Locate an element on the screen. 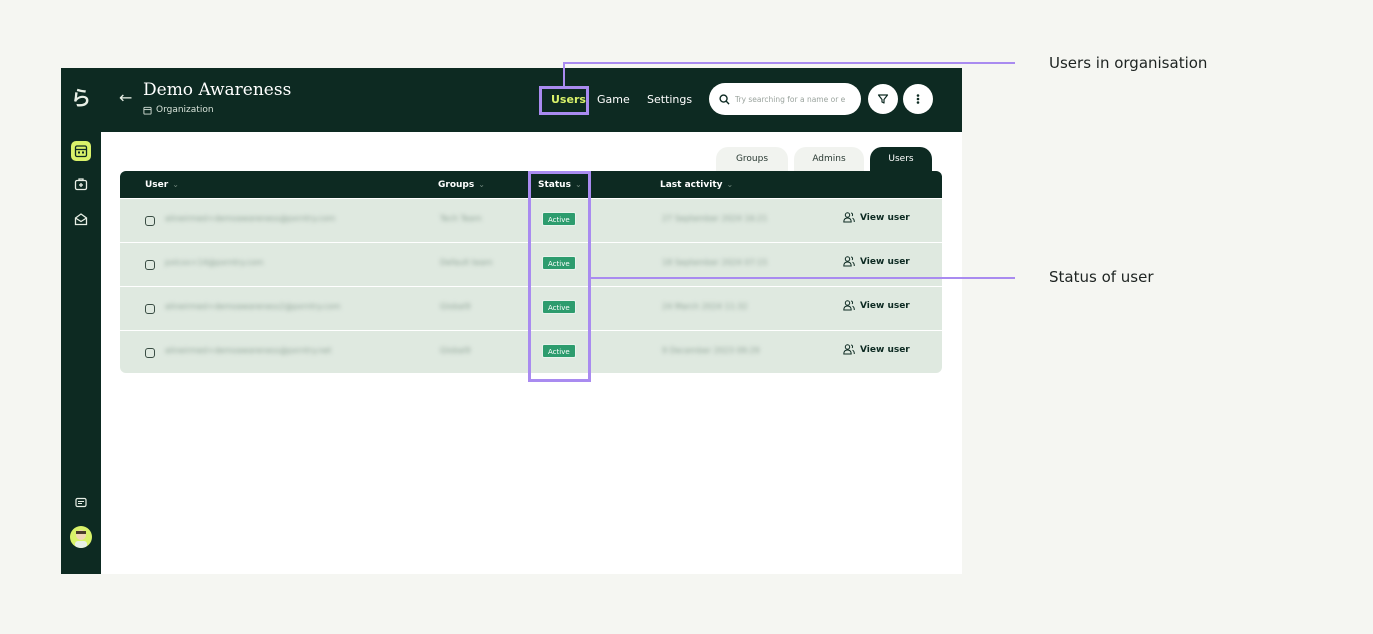  more-vertical-icon is located at coordinates (918, 99).